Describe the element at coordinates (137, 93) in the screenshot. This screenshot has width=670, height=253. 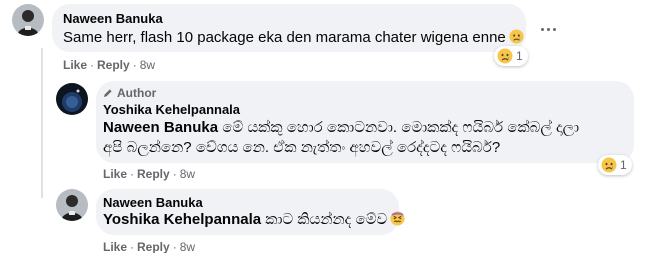
I see `badge-label: Author` at that location.